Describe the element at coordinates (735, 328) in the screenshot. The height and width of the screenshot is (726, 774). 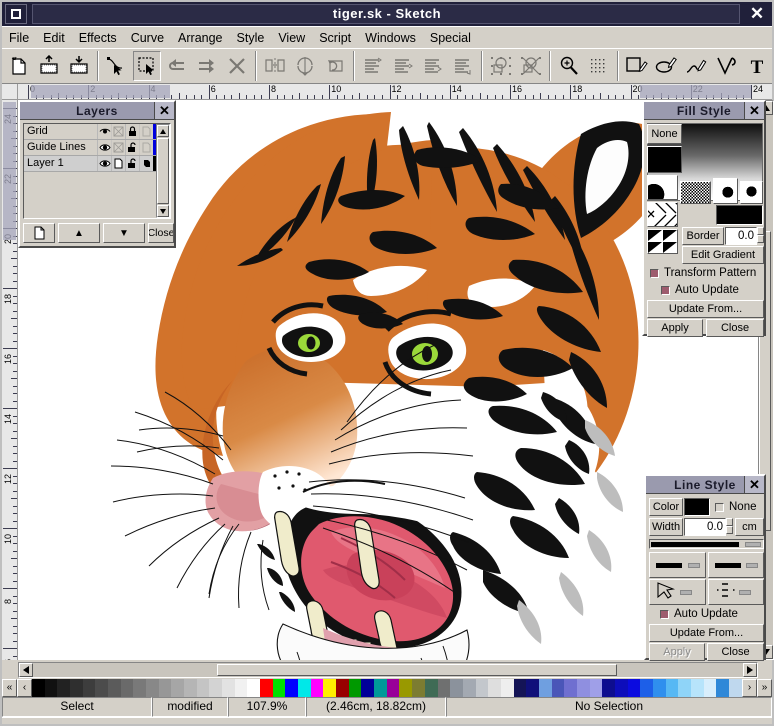
I see `fill-close-button: Close` at that location.